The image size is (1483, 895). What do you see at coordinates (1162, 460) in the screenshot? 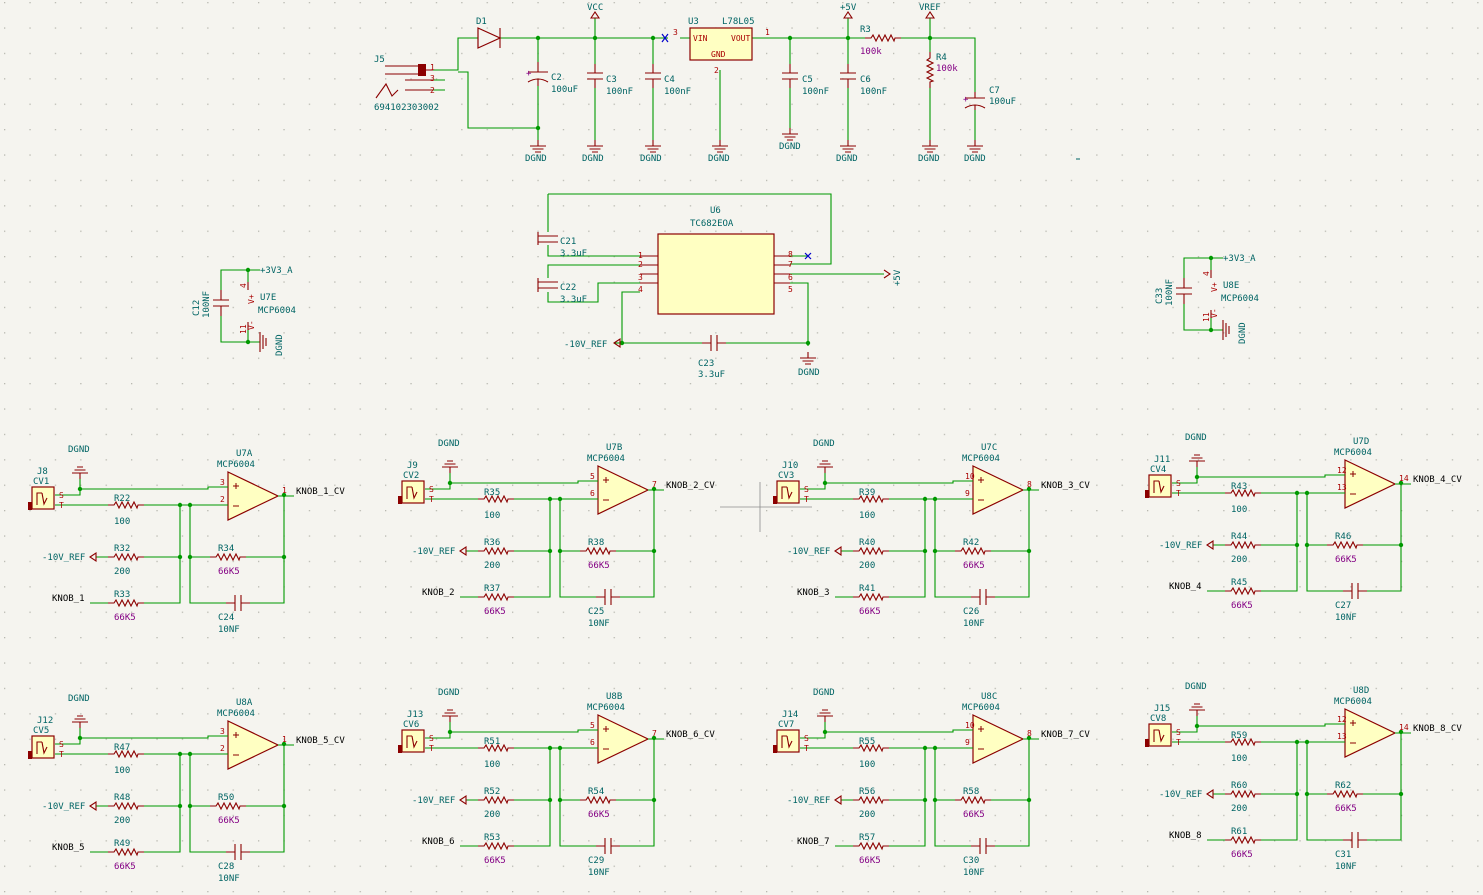
I see `jack-ref: J11` at bounding box center [1162, 460].